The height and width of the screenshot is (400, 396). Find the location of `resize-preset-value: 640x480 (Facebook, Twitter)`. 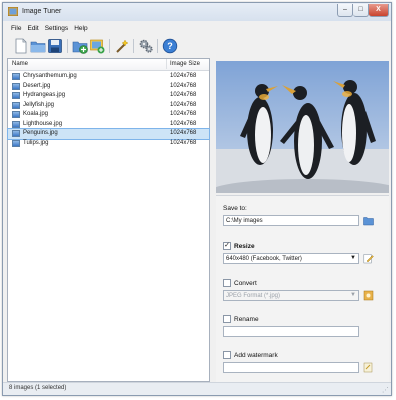

resize-preset-value: 640x480 (Facebook, Twitter) is located at coordinates (264, 259).